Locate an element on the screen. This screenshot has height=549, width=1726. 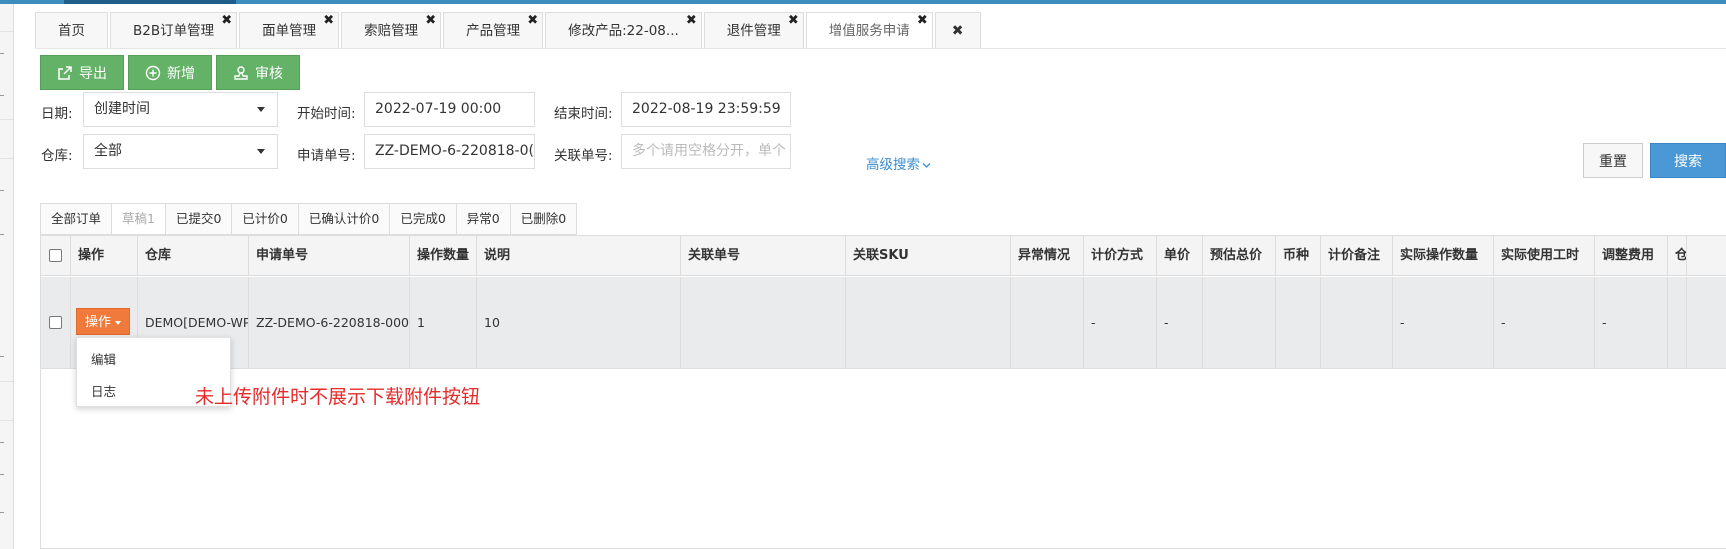
end-time-input: 2022-08-19 23:59:59 is located at coordinates (706, 109).